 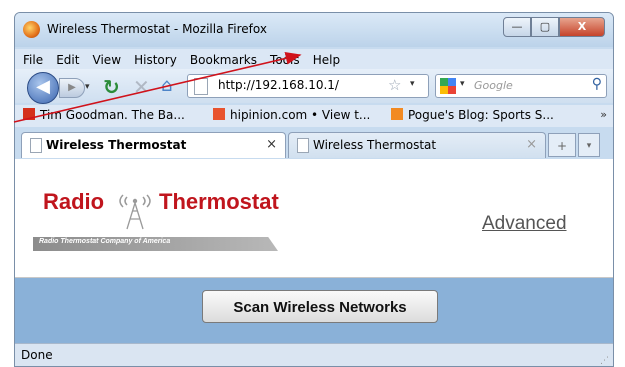 I want to click on maximize-button: ▢, so click(x=545, y=27).